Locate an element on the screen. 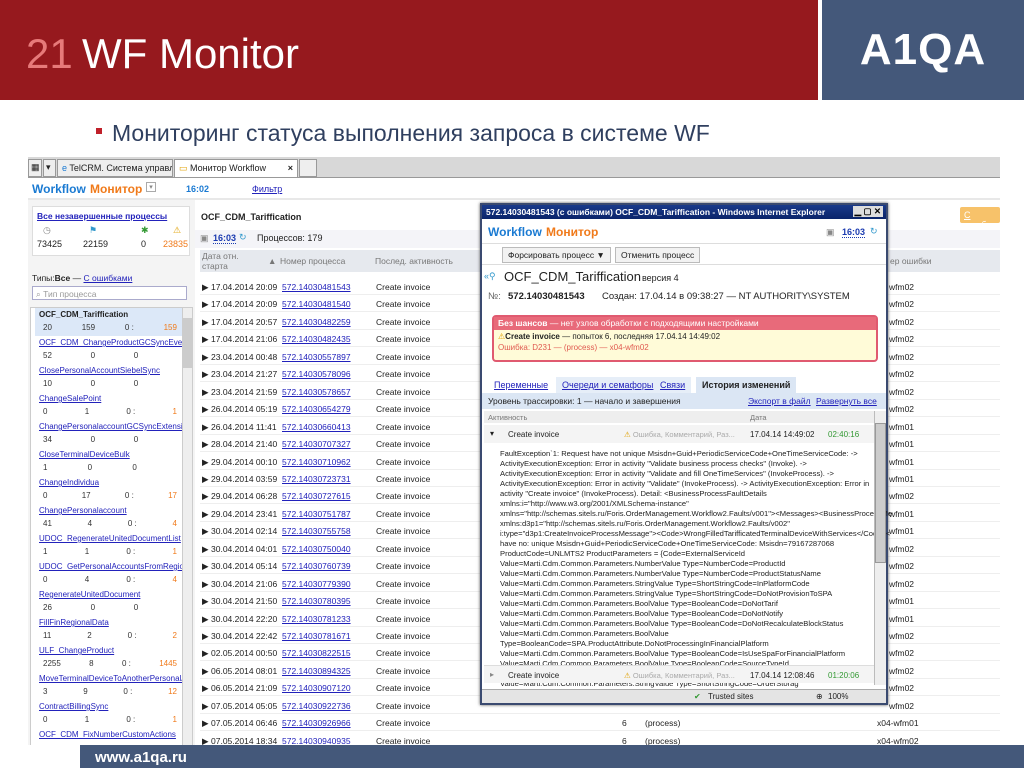  process-number-link: 572.14030578096 is located at coordinates (316, 374).